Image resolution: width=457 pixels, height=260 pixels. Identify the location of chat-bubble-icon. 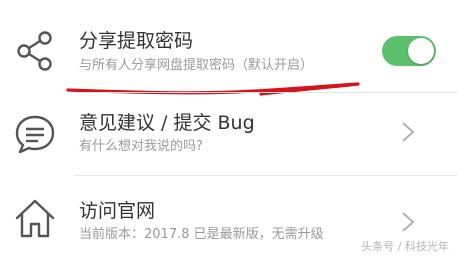
(35, 134).